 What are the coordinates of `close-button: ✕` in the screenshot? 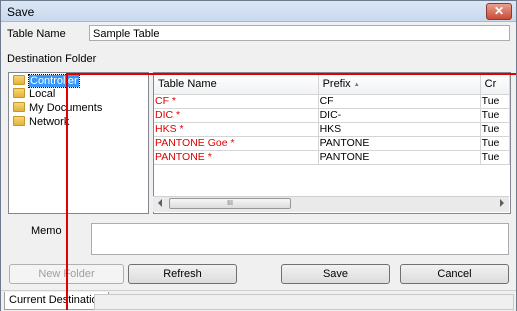 It's located at (499, 11).